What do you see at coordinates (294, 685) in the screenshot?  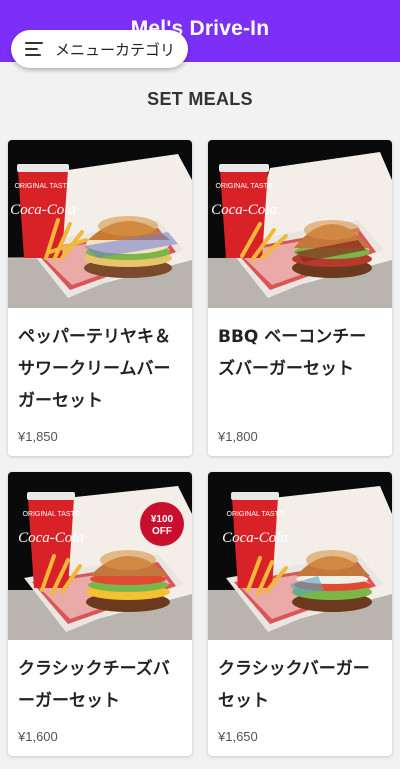 I see `product-name: クラシックバーガーセット` at bounding box center [294, 685].